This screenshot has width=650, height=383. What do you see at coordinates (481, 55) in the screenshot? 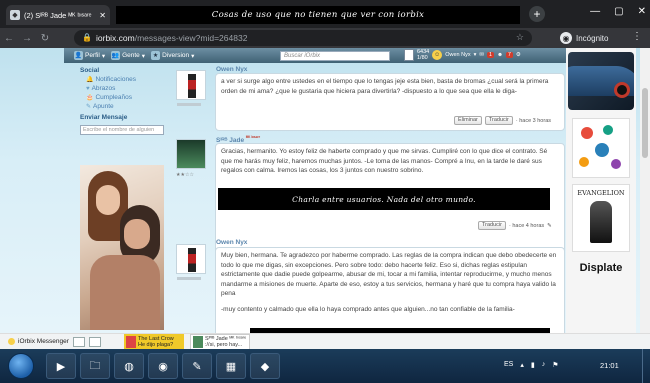
I see `notifications-icon: ✉` at bounding box center [481, 55].